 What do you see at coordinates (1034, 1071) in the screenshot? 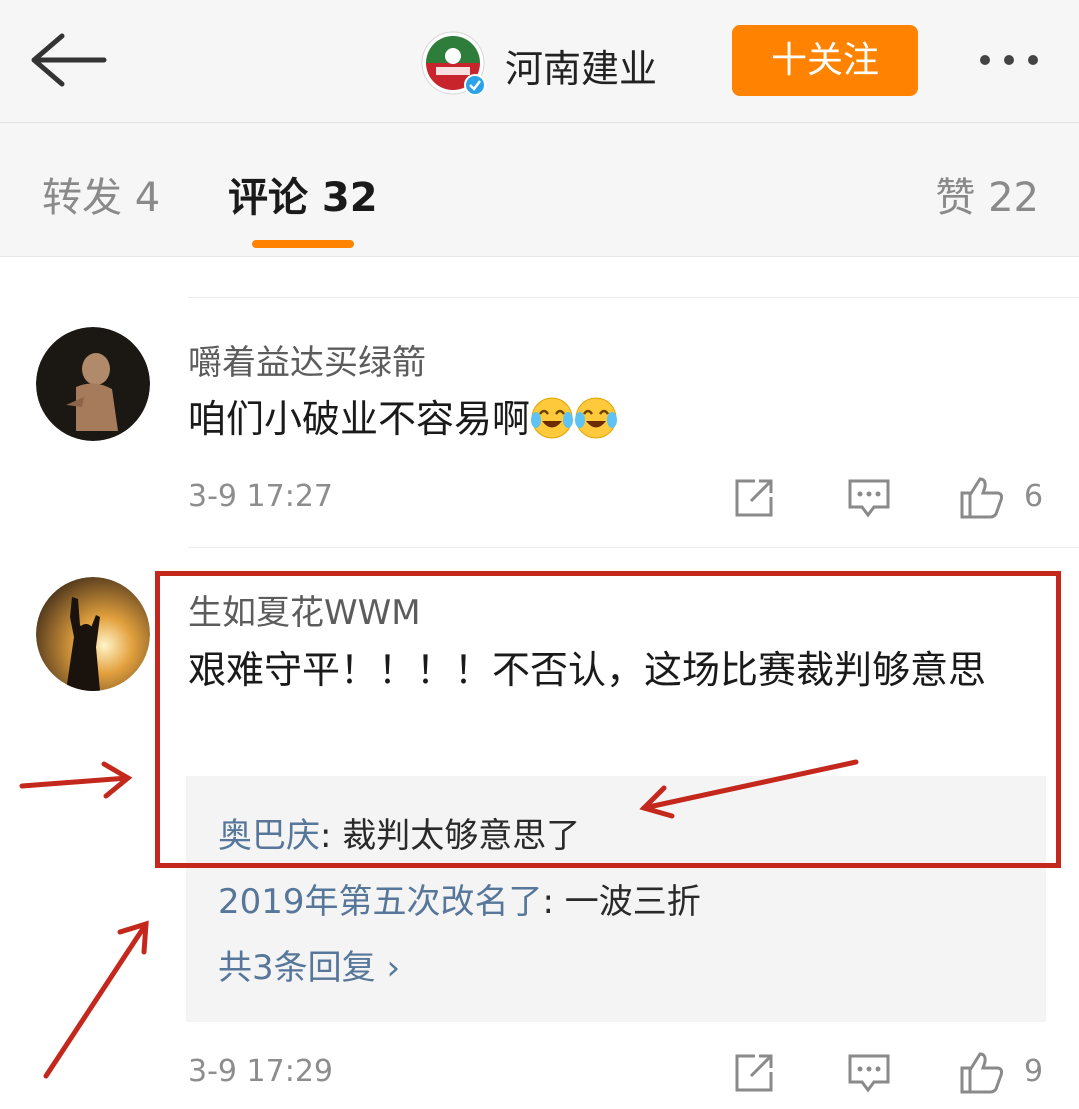
I see `like-count: 9` at bounding box center [1034, 1071].